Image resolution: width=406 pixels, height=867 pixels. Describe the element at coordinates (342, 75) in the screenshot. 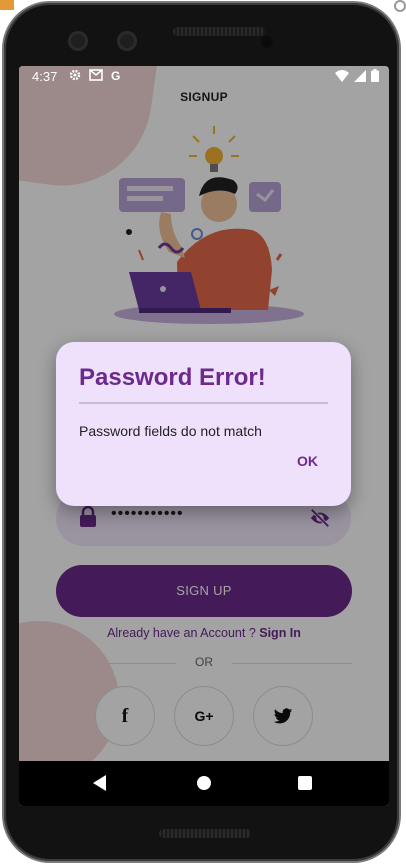

I see `wifi-icon` at that location.